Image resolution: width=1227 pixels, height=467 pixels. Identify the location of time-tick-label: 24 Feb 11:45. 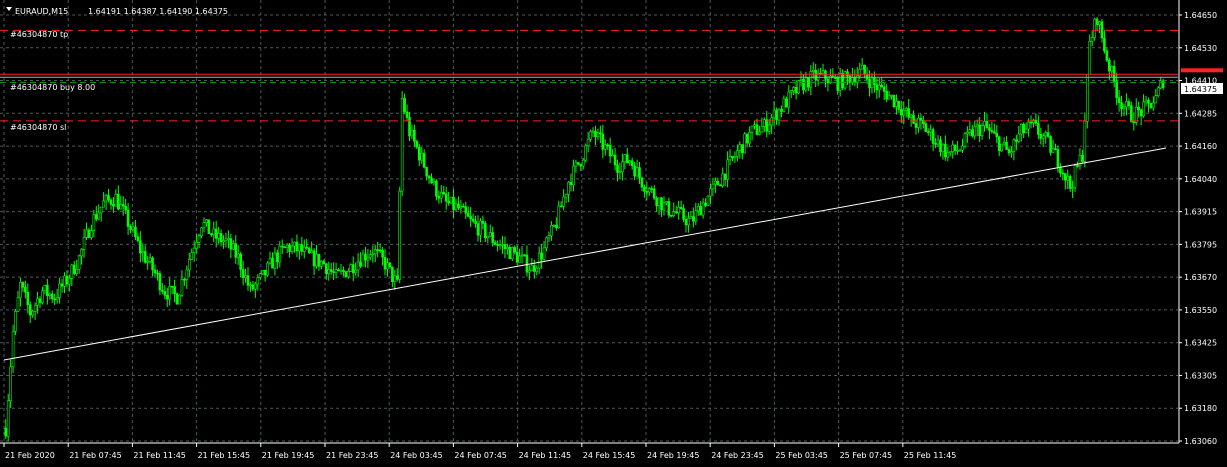
(545, 455).